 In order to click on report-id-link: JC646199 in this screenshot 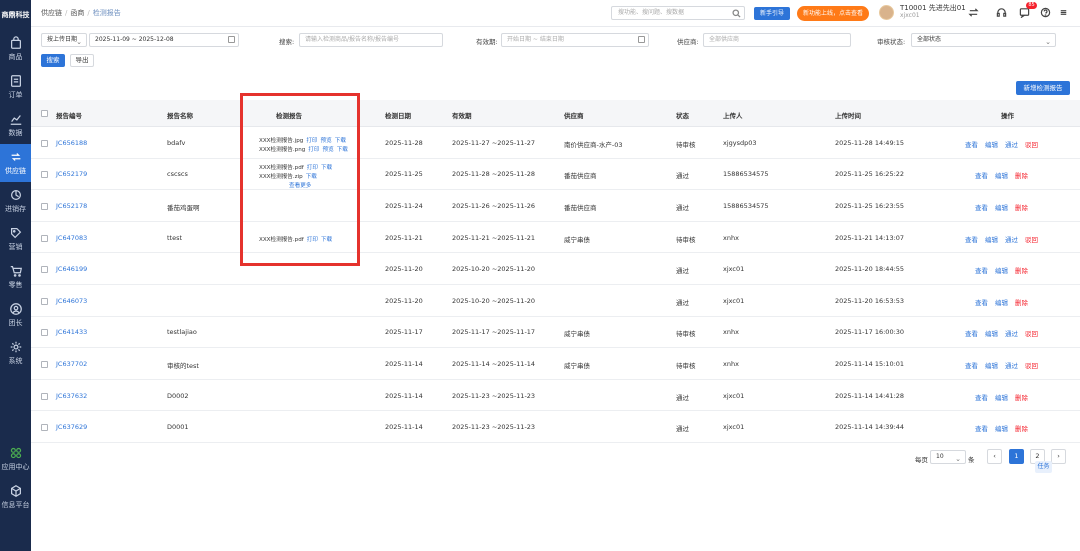, I will do `click(71, 269)`.